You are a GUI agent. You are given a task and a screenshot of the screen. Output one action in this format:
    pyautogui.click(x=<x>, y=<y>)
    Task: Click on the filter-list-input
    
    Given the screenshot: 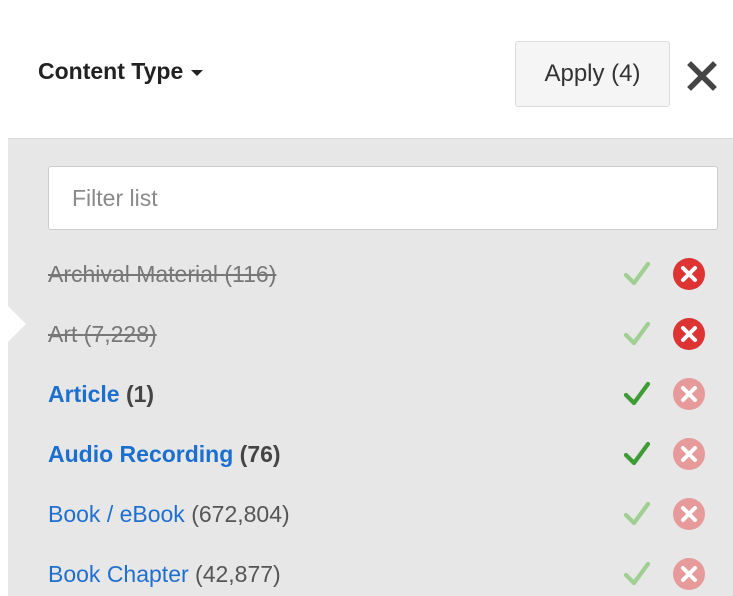 What is the action you would take?
    pyautogui.click(x=383, y=198)
    